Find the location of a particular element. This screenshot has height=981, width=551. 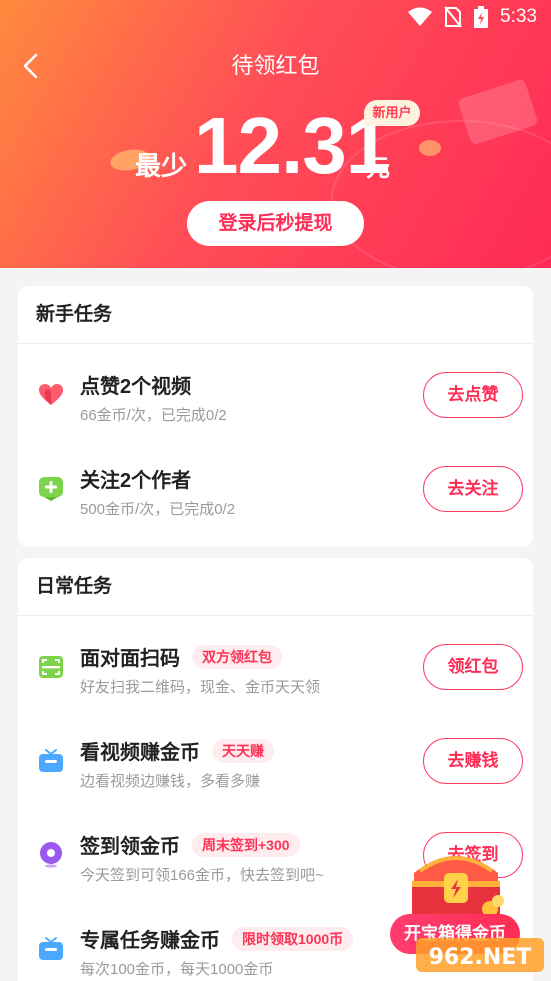

status-time: 5:33 is located at coordinates (518, 16).